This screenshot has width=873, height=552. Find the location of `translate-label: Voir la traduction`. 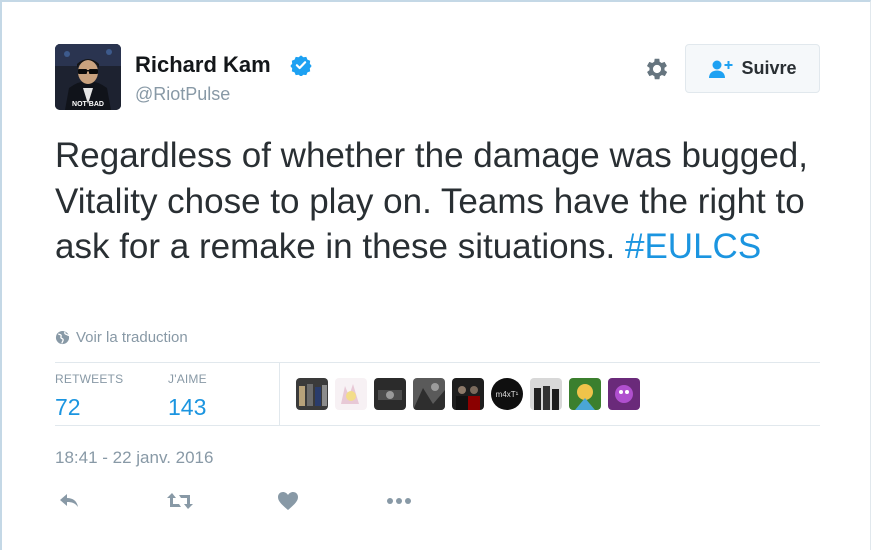

translate-label: Voir la traduction is located at coordinates (132, 337).